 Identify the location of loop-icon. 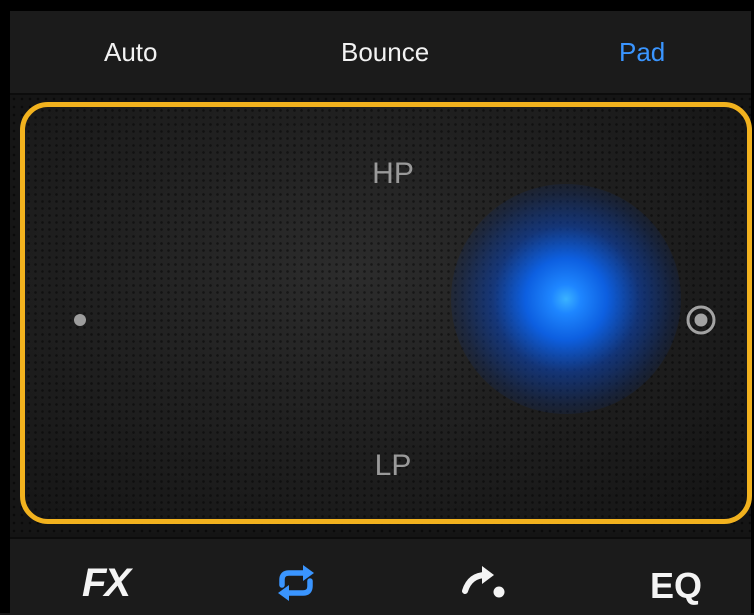
(296, 583).